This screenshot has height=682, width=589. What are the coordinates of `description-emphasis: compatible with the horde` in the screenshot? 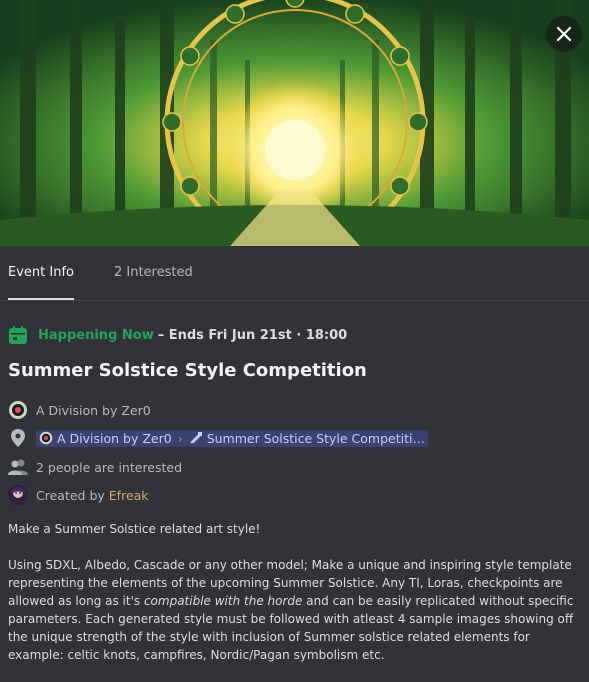 It's located at (223, 601).